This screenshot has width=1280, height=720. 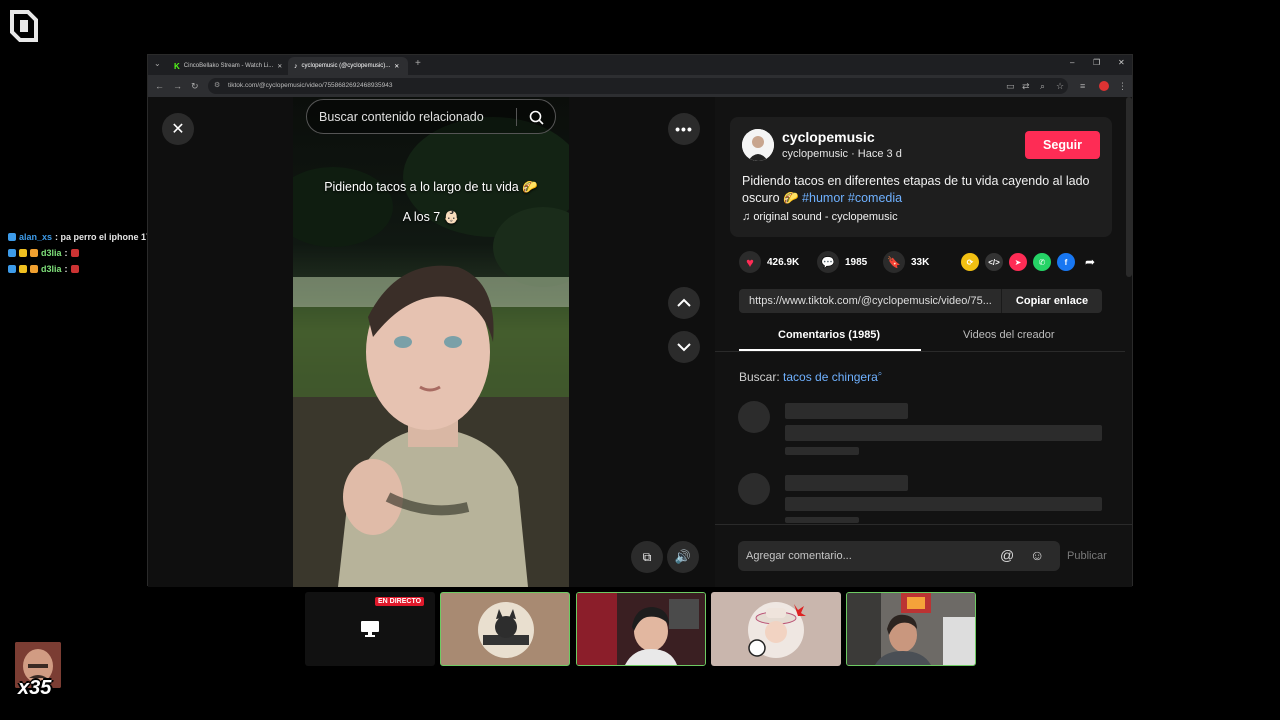 I want to click on embed-icon: </>, so click(x=994, y=262).